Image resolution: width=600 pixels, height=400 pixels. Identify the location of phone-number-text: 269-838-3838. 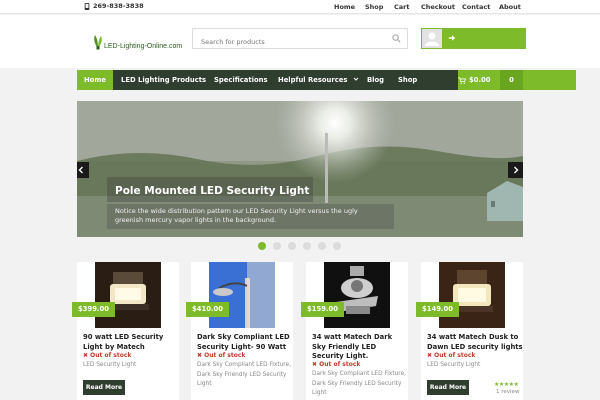
(118, 6).